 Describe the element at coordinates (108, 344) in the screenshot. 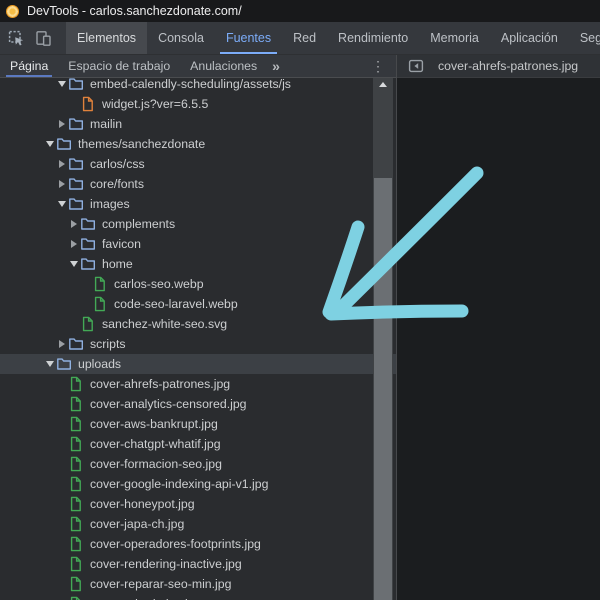

I see `tree-item-label: scripts` at that location.